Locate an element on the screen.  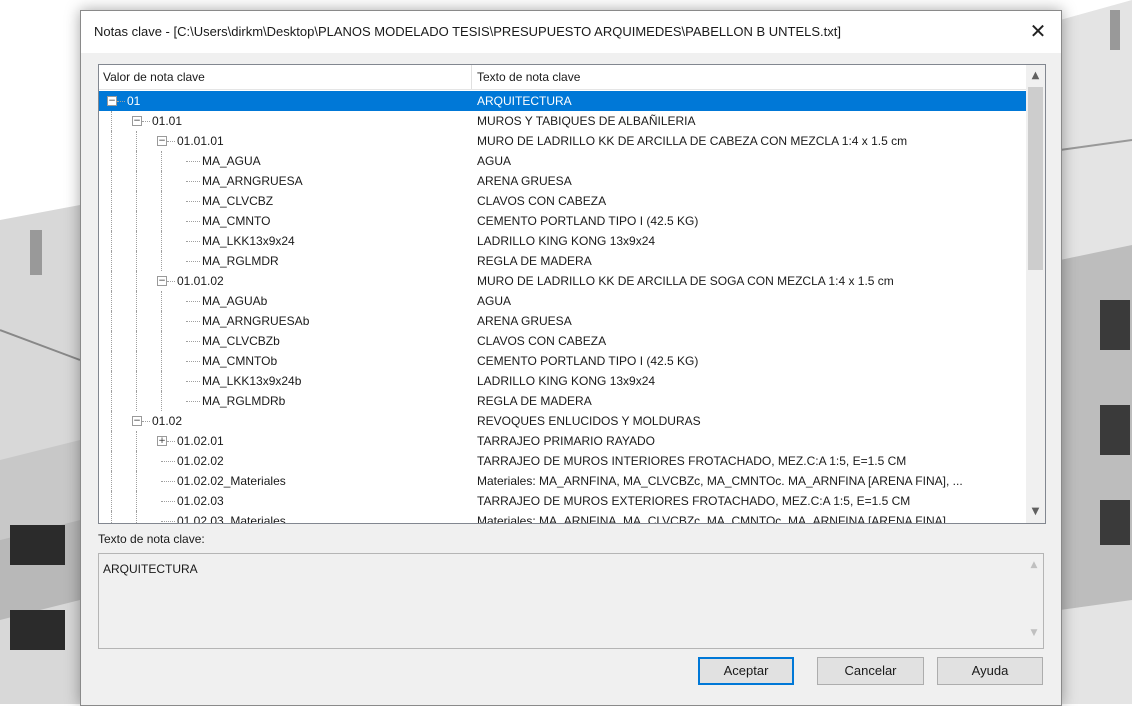
expand-icon: + is located at coordinates (162, 441).